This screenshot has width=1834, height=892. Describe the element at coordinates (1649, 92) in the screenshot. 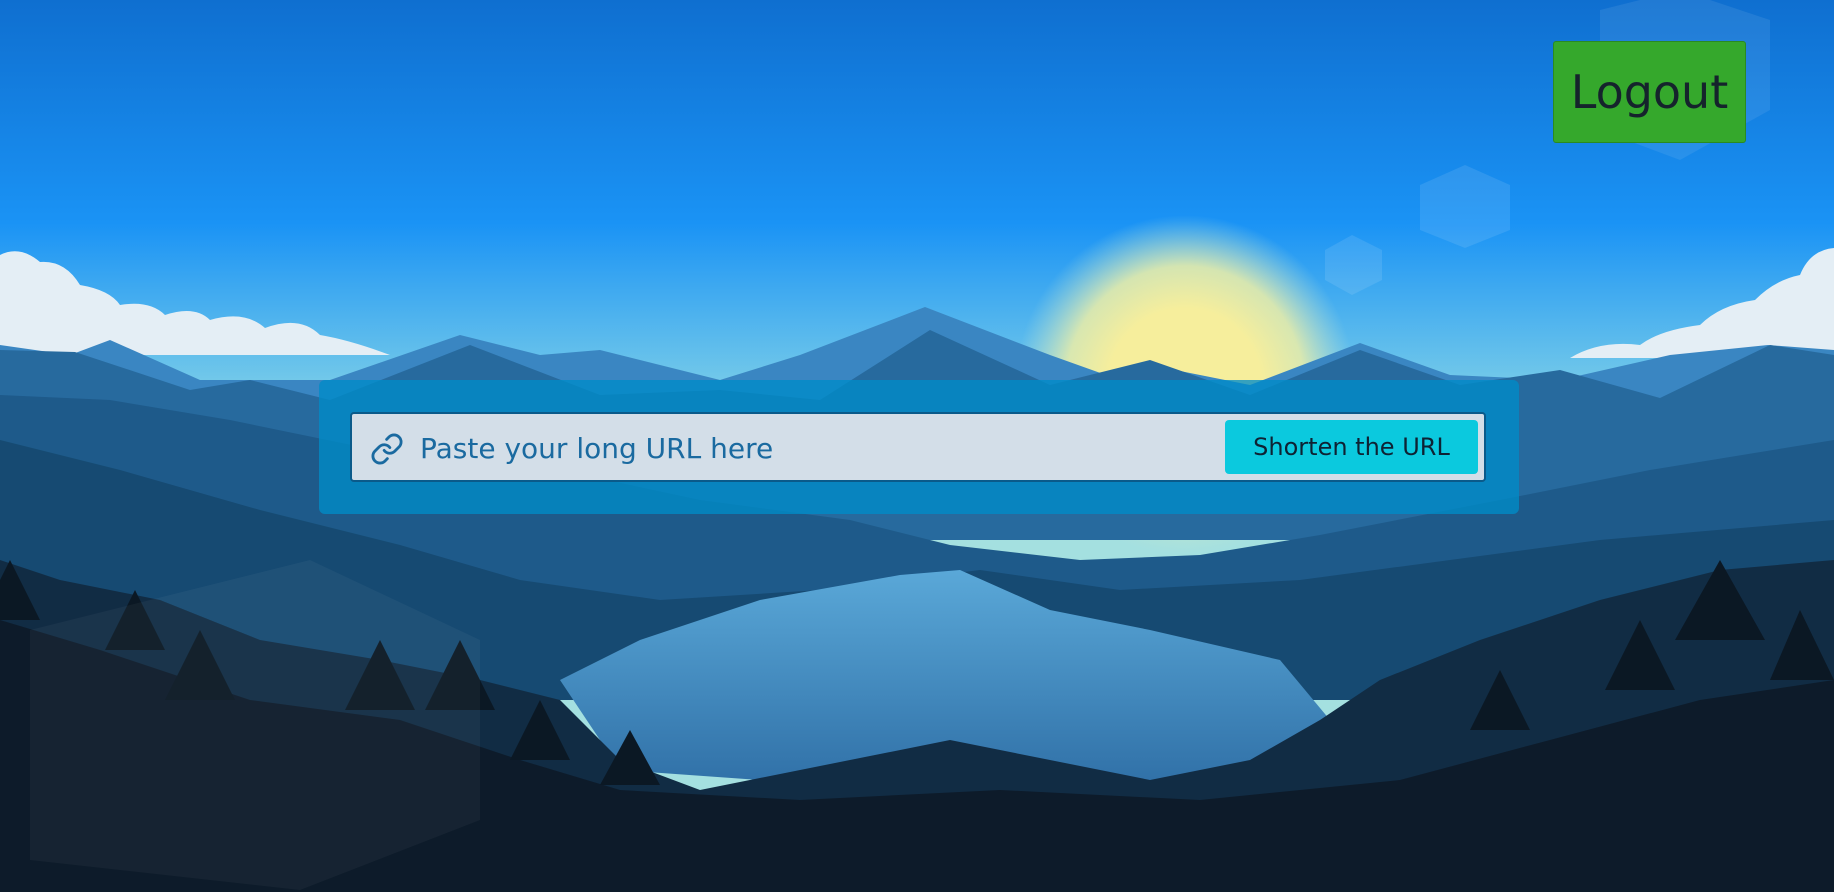

I see `logout-button: Logout` at that location.